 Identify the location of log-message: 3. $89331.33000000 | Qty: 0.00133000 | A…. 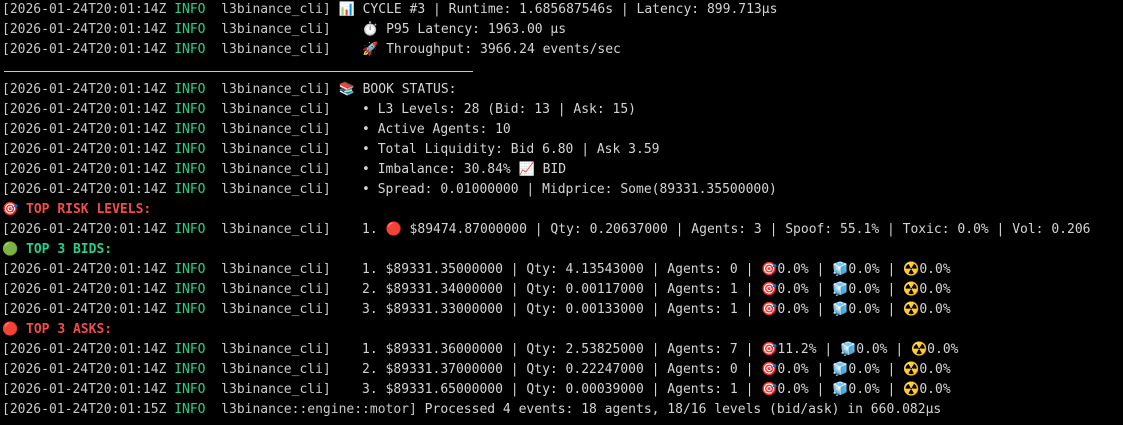
(640, 309).